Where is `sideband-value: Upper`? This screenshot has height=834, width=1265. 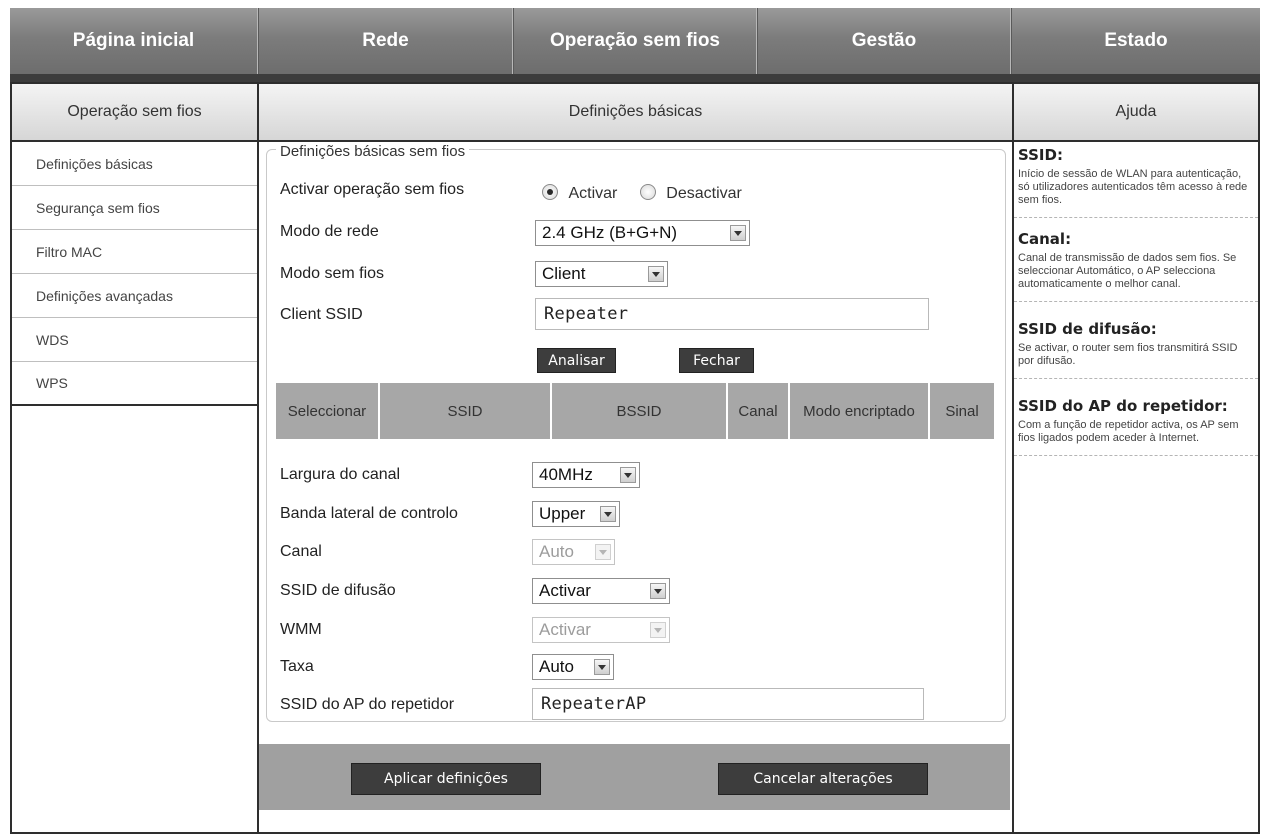 sideband-value: Upper is located at coordinates (562, 513).